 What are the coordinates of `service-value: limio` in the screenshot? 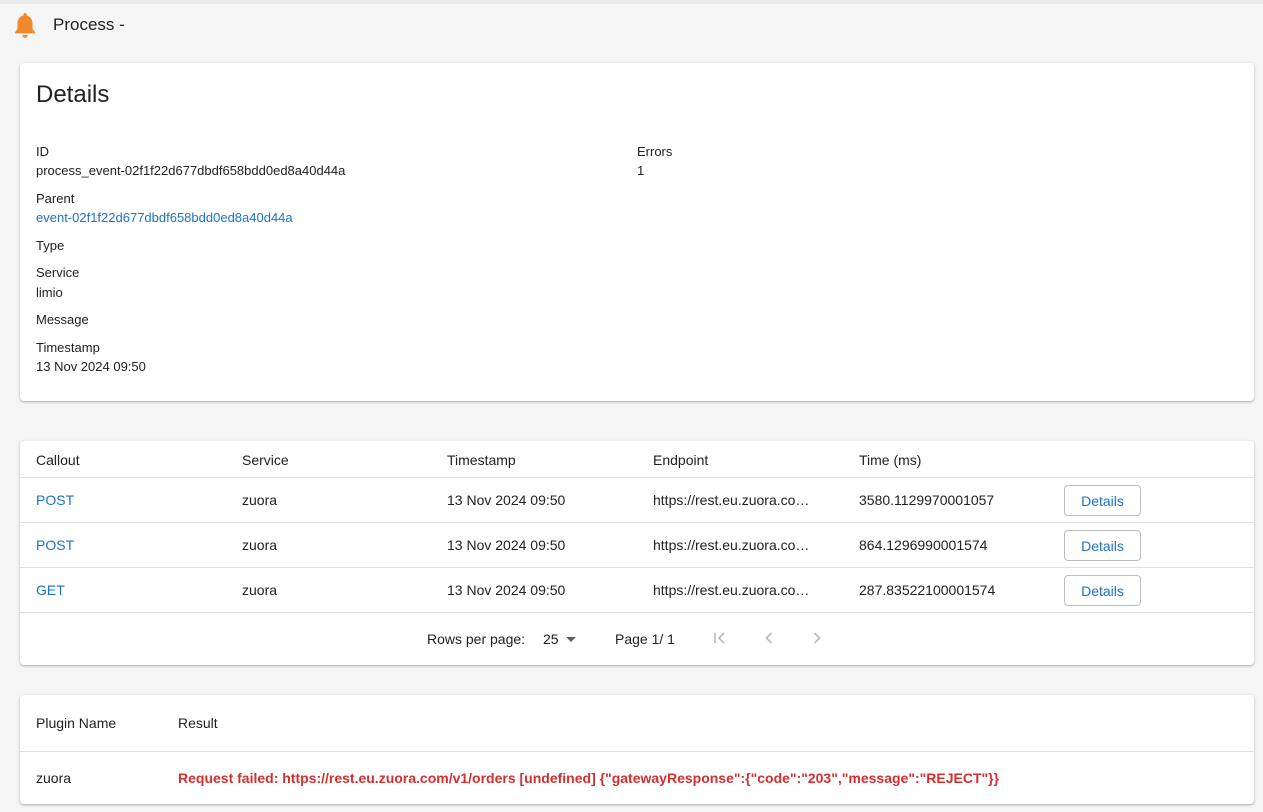 It's located at (49, 292).